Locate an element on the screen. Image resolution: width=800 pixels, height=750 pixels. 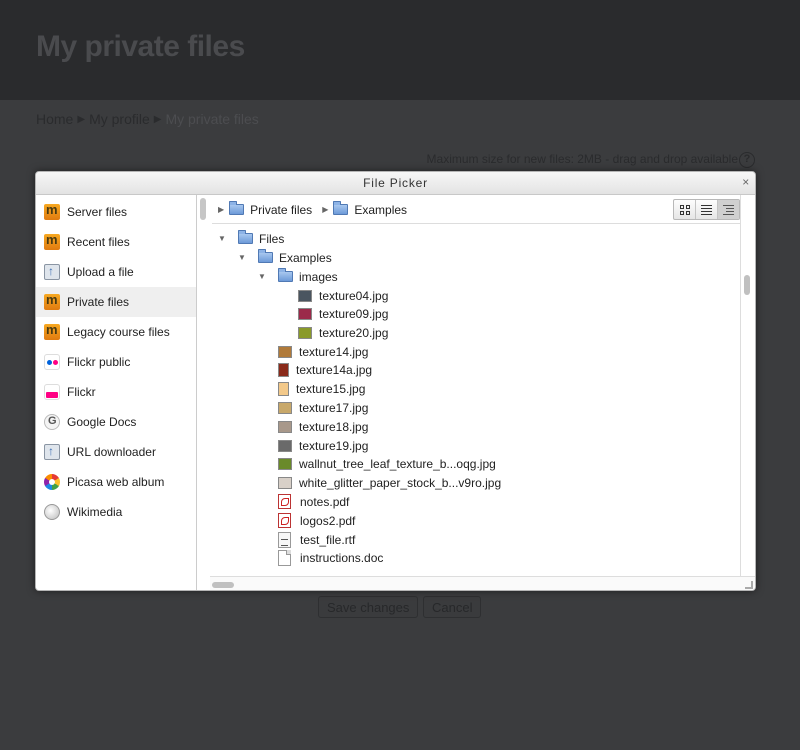
tree-icon is located at coordinates (728, 209).